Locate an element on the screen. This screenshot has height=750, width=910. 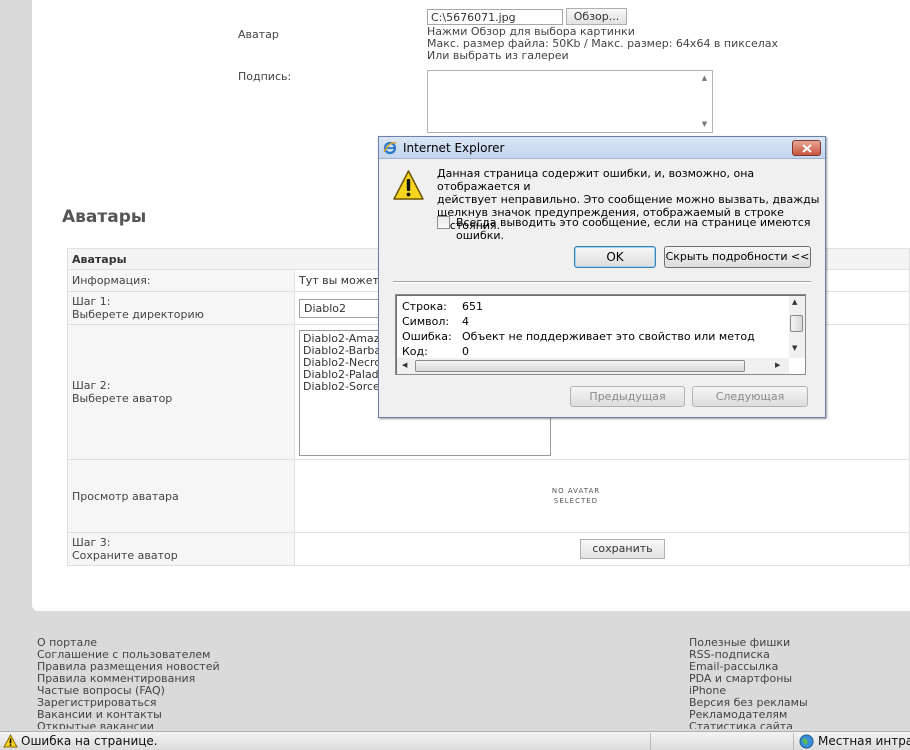
detail-key: Строка: is located at coordinates (424, 306).